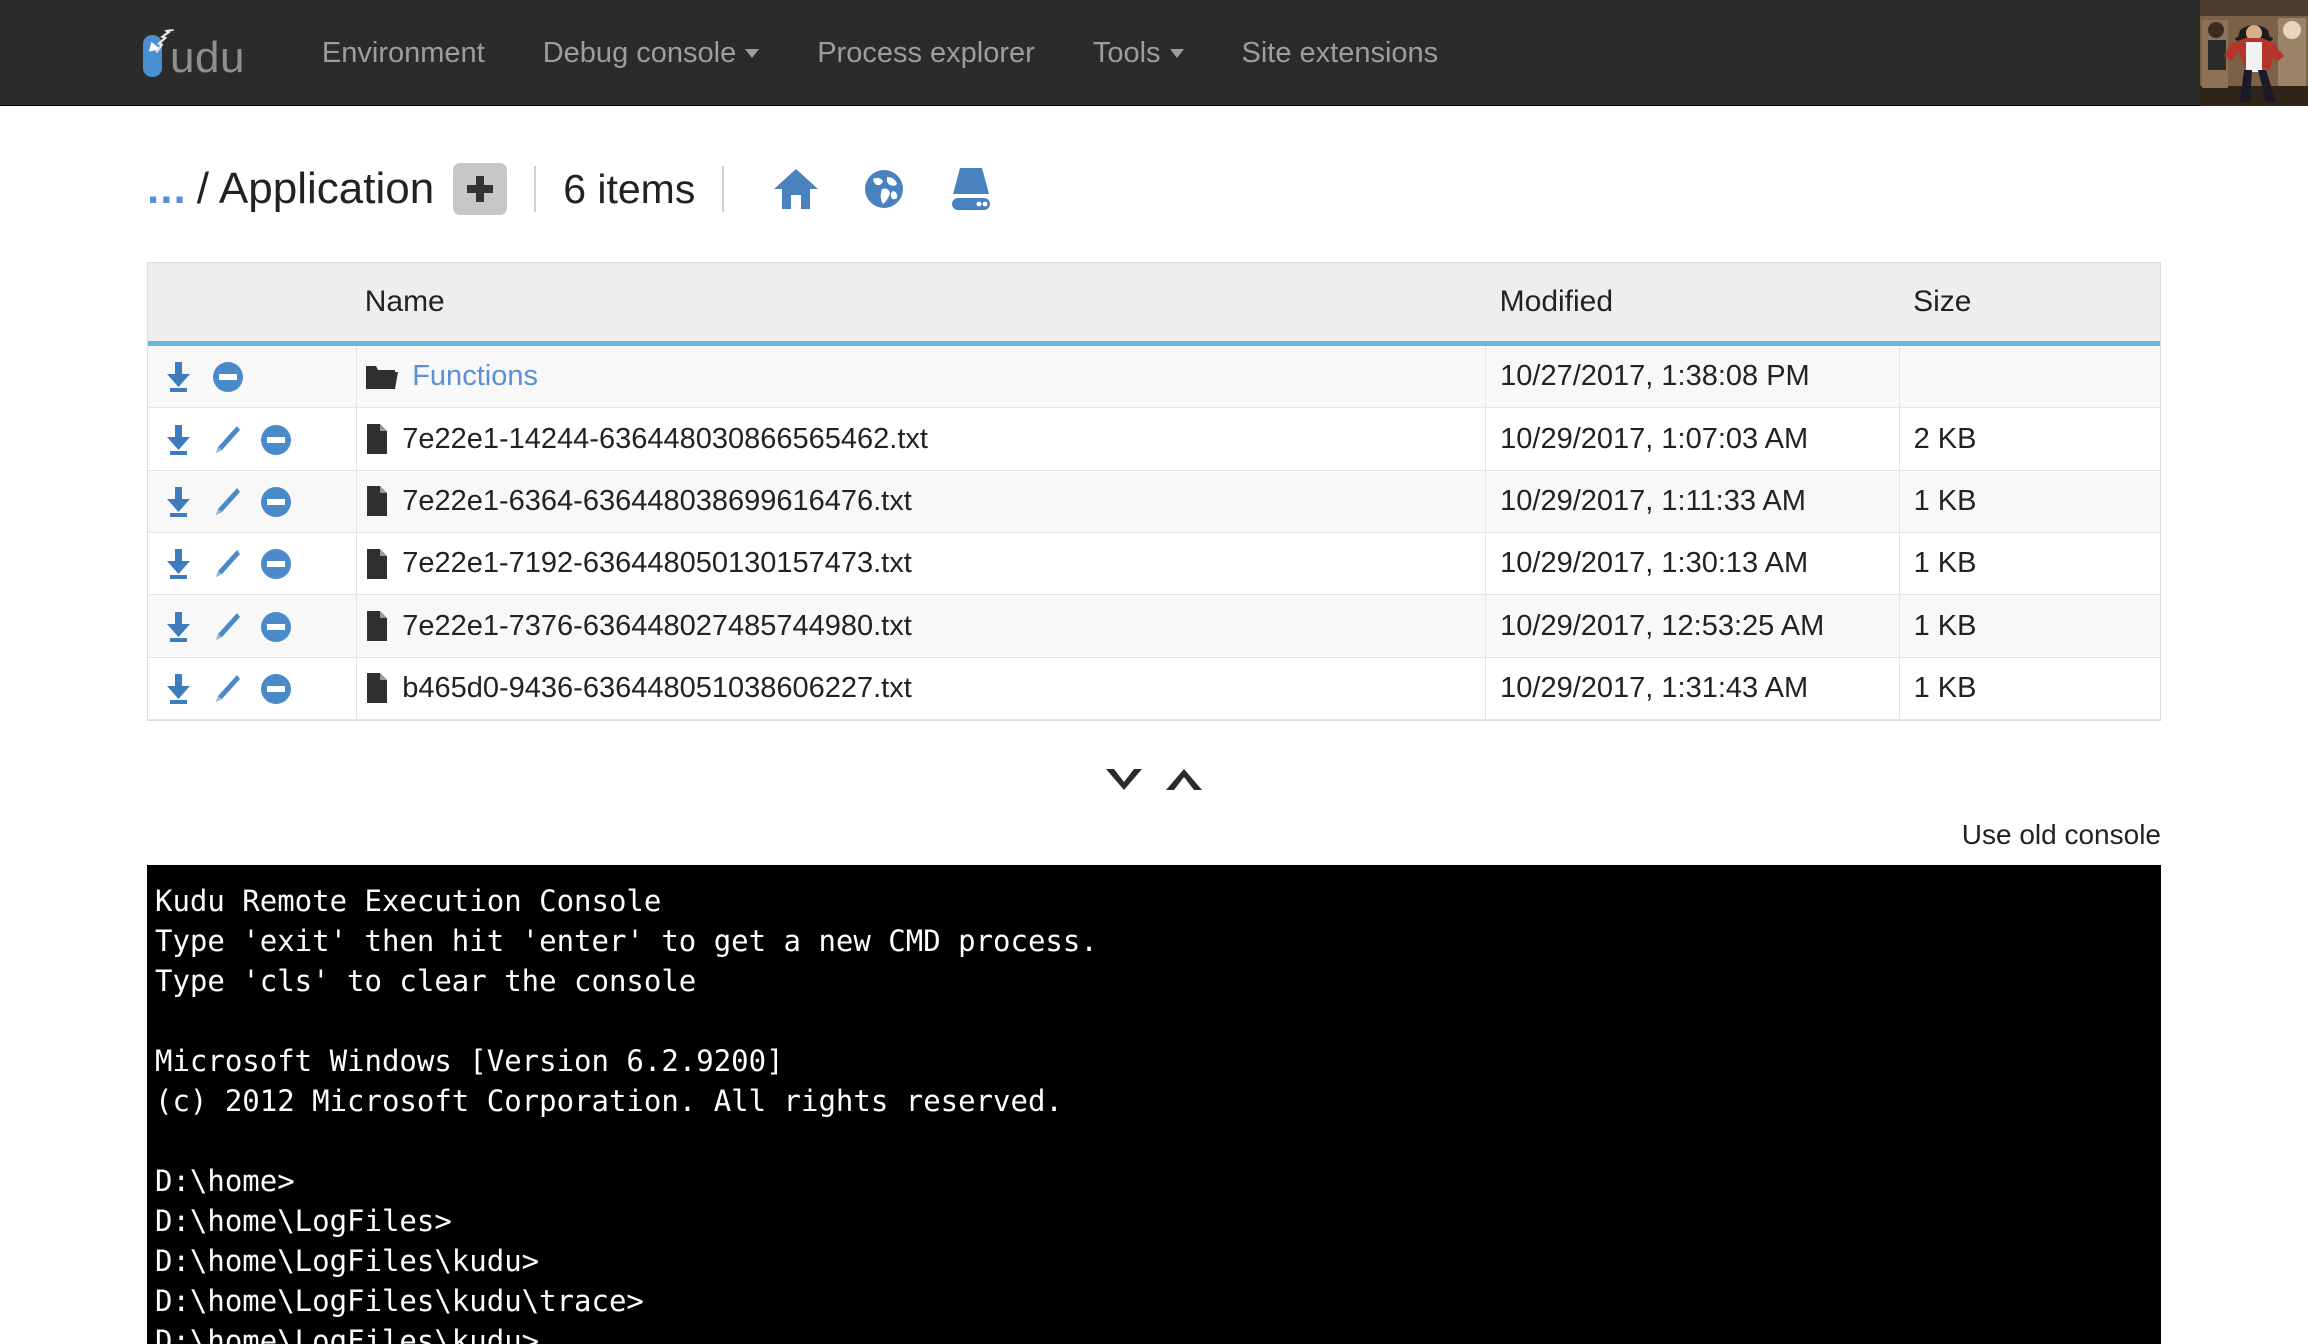 The width and height of the screenshot is (2308, 1344). I want to click on hard-drive-icon, so click(971, 189).